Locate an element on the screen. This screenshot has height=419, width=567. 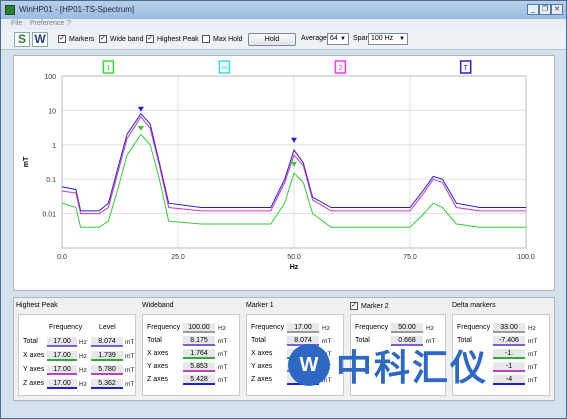
x-tick-label: 50.0 is located at coordinates (294, 257).